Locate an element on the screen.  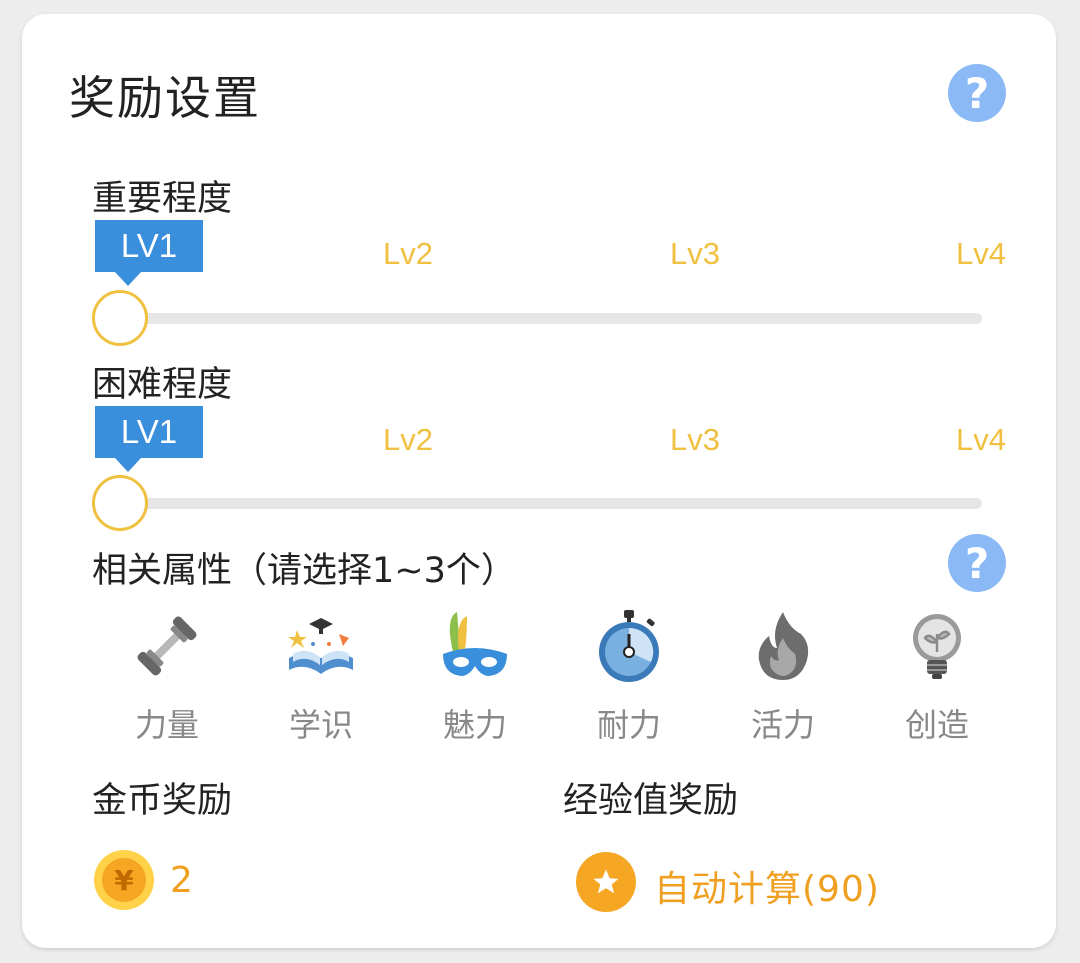
mask-icon is located at coordinates (475, 644).